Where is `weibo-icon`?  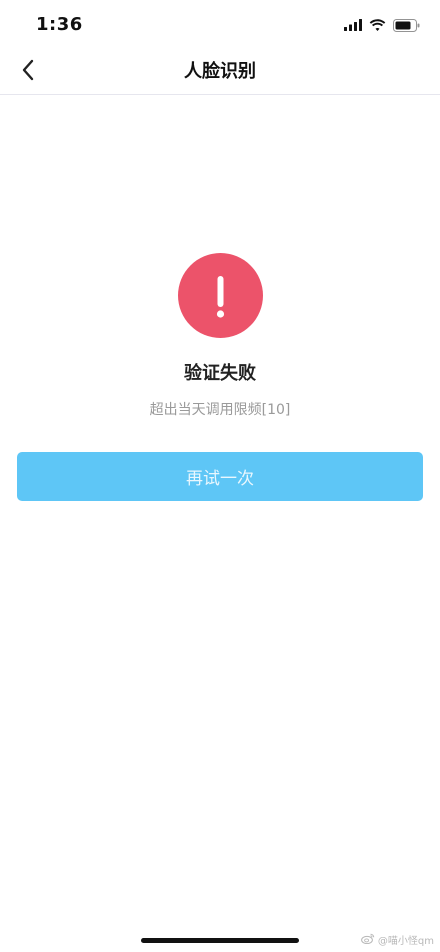
weibo-icon is located at coordinates (368, 940).